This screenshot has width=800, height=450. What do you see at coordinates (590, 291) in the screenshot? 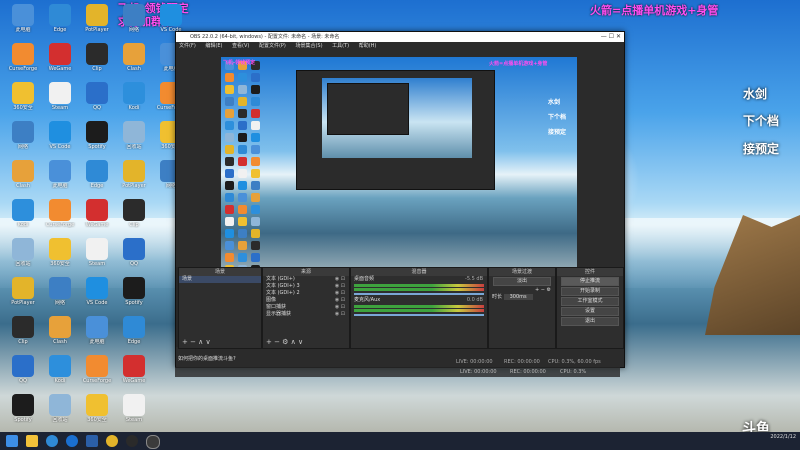
I see `start-recording-button: 开始录制` at bounding box center [590, 291].